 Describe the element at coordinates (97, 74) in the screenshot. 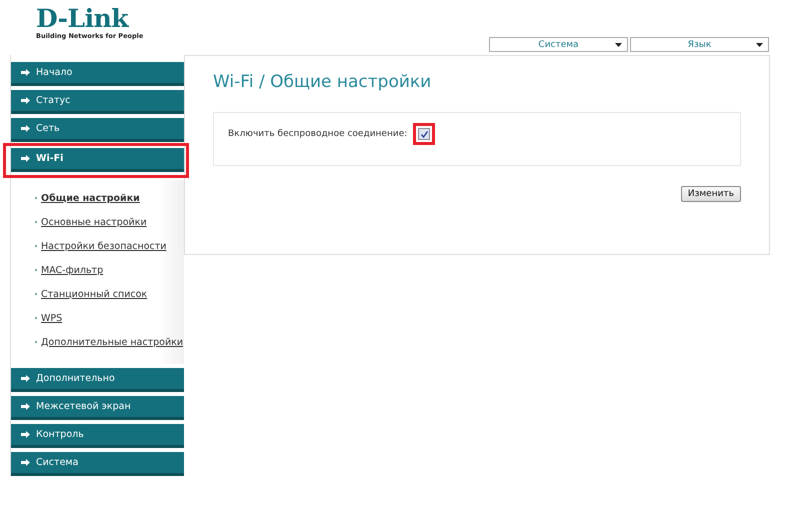

I see `nav-item: Начало` at that location.